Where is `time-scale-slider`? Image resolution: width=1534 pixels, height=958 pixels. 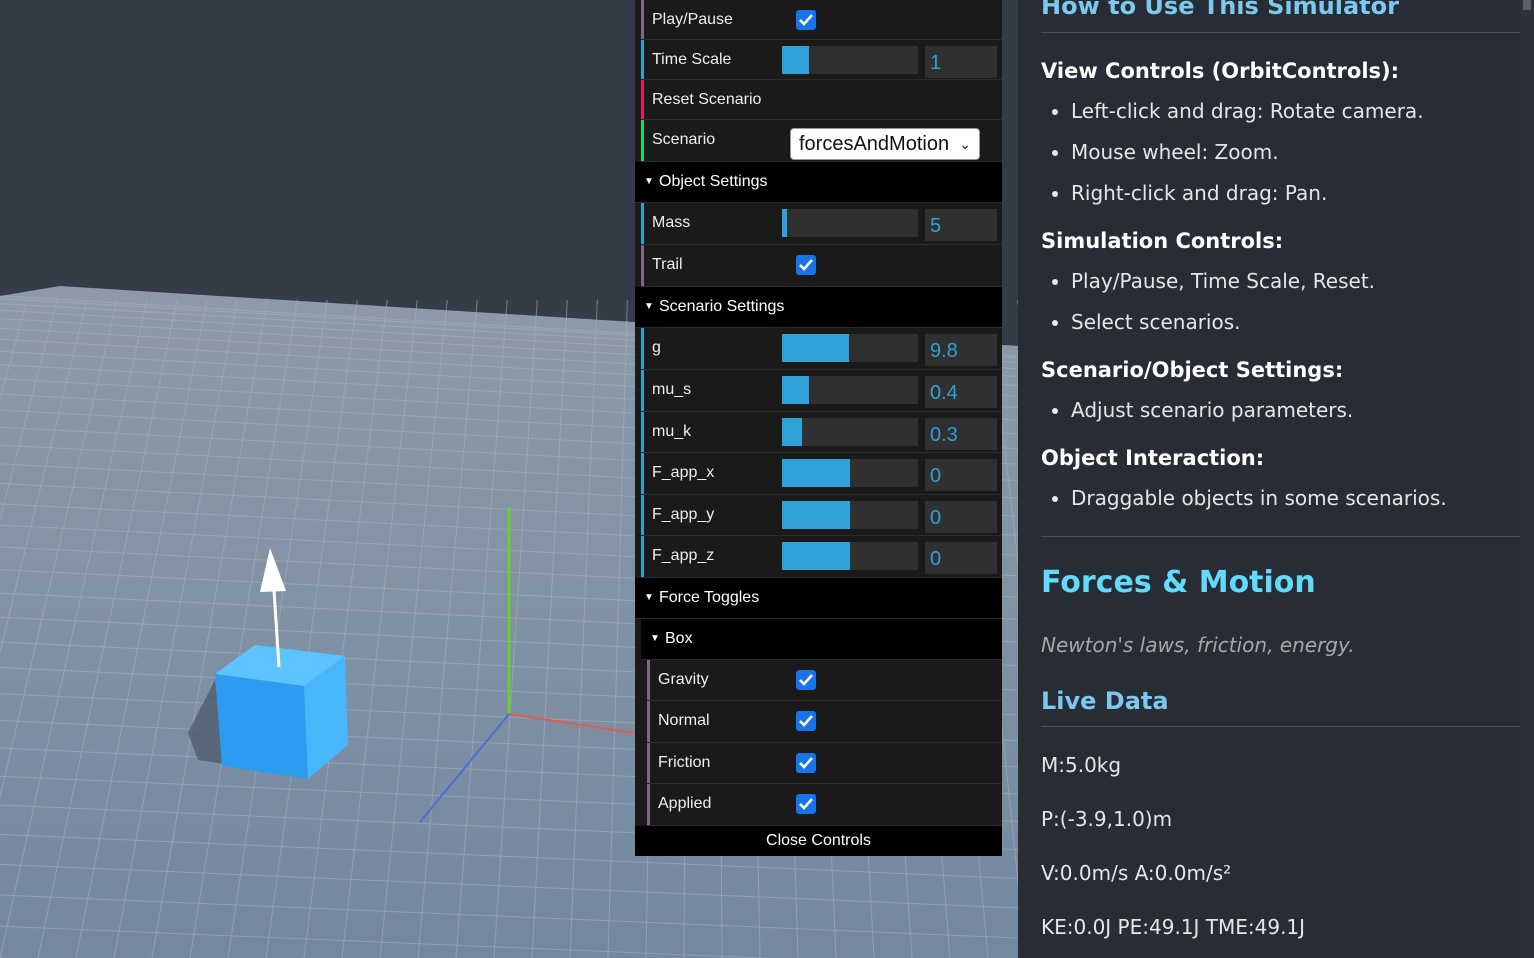 time-scale-slider is located at coordinates (850, 60).